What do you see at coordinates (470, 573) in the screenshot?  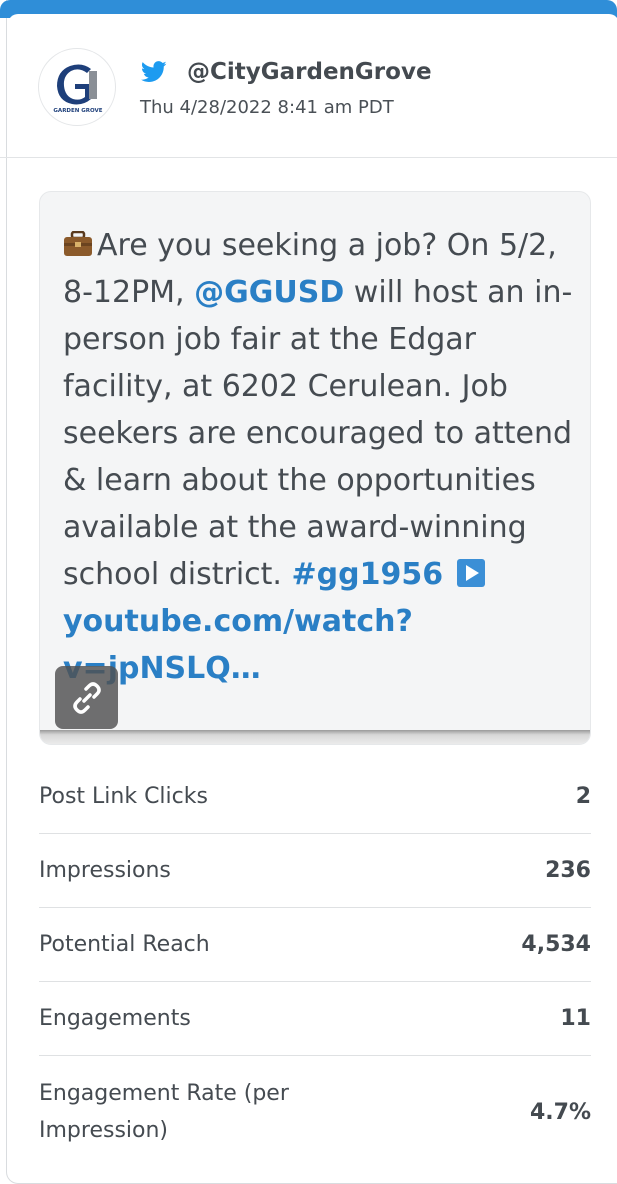 I see `play-button-icon` at bounding box center [470, 573].